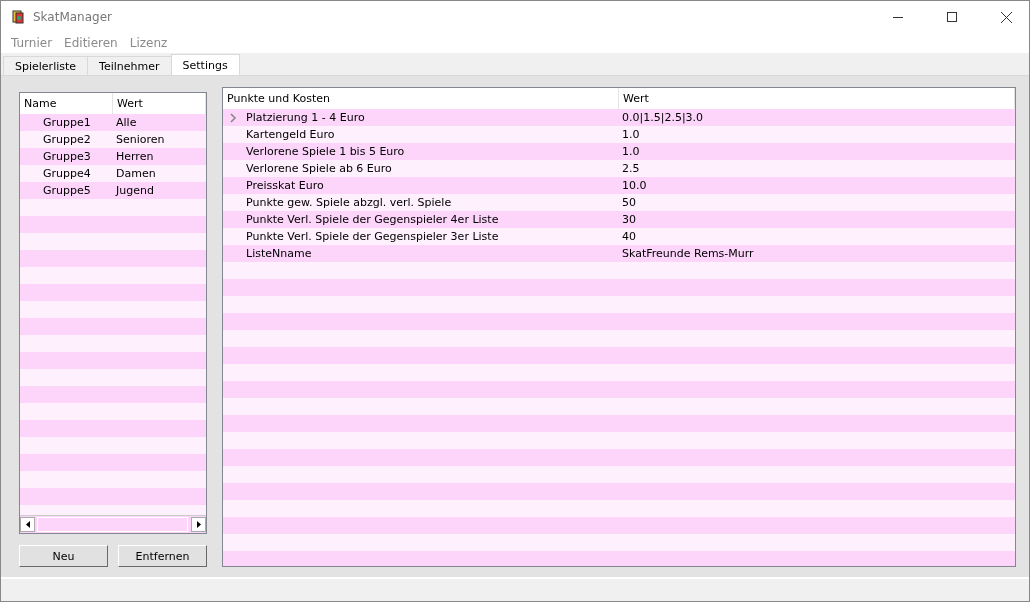  Describe the element at coordinates (136, 173) in the screenshot. I see `table-cell-text: Damen` at that location.